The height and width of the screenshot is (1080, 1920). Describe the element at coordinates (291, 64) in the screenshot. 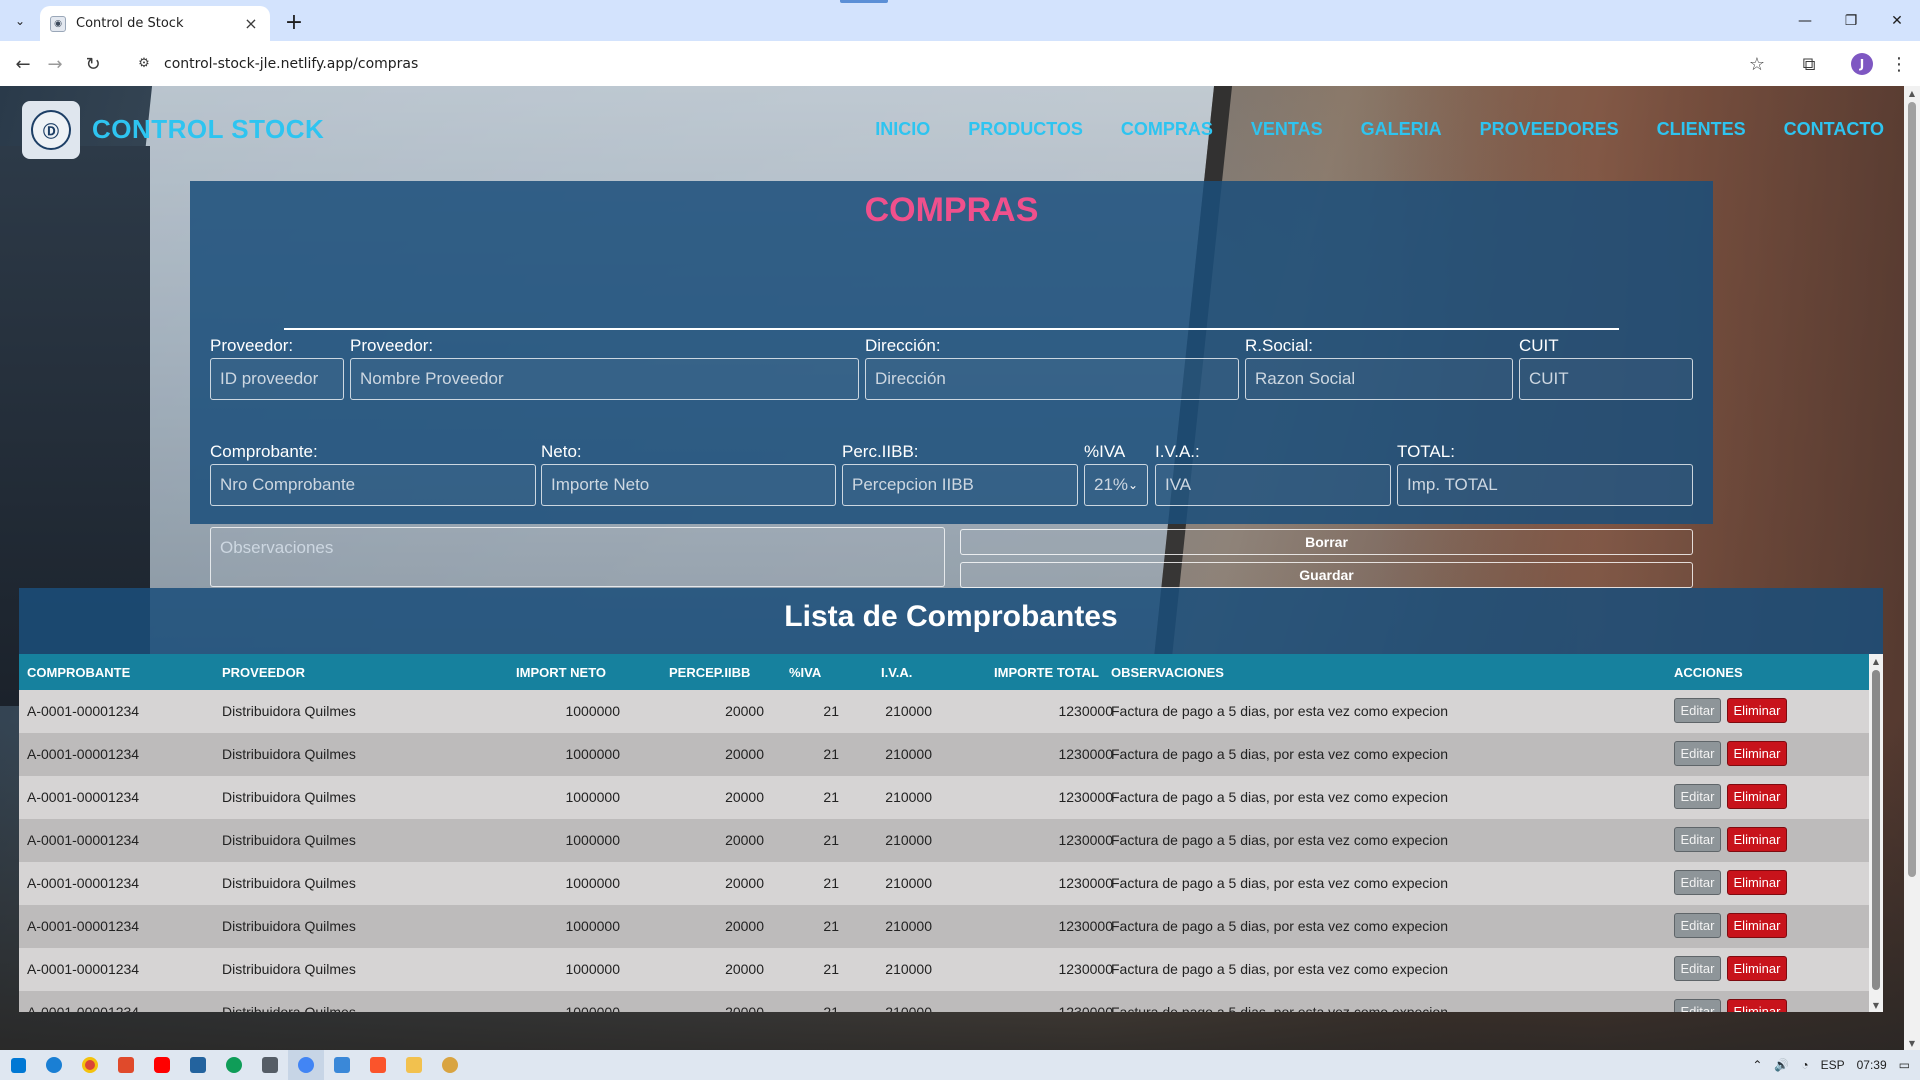

I see `url-text: control-stock-jle.netlify.app/compras` at that location.